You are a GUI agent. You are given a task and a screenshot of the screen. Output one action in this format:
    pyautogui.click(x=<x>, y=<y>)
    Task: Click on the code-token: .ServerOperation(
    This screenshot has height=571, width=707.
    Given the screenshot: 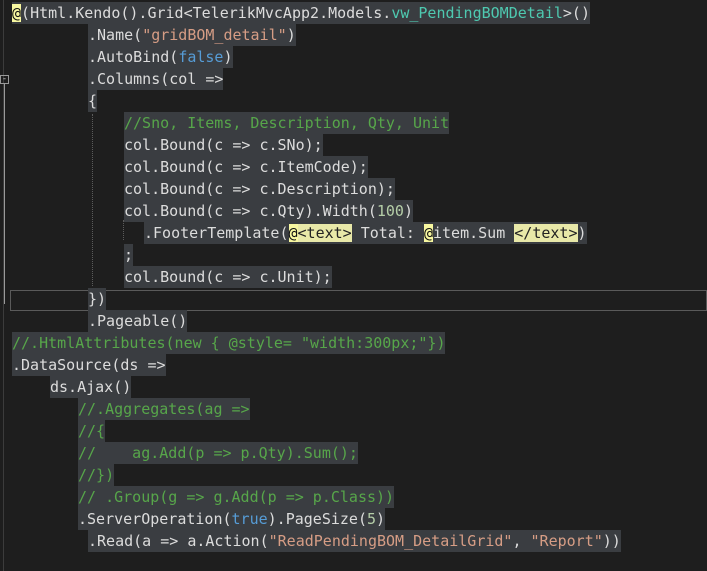 What is the action you would take?
    pyautogui.click(x=155, y=519)
    